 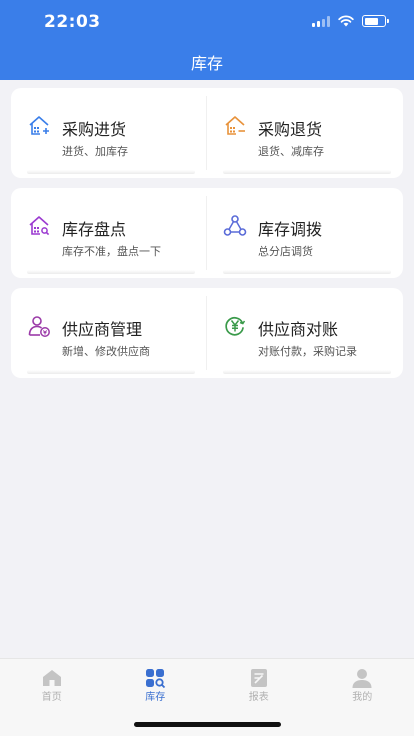 I want to click on stock-transfer-subtitle: 总分店调货, so click(x=285, y=251).